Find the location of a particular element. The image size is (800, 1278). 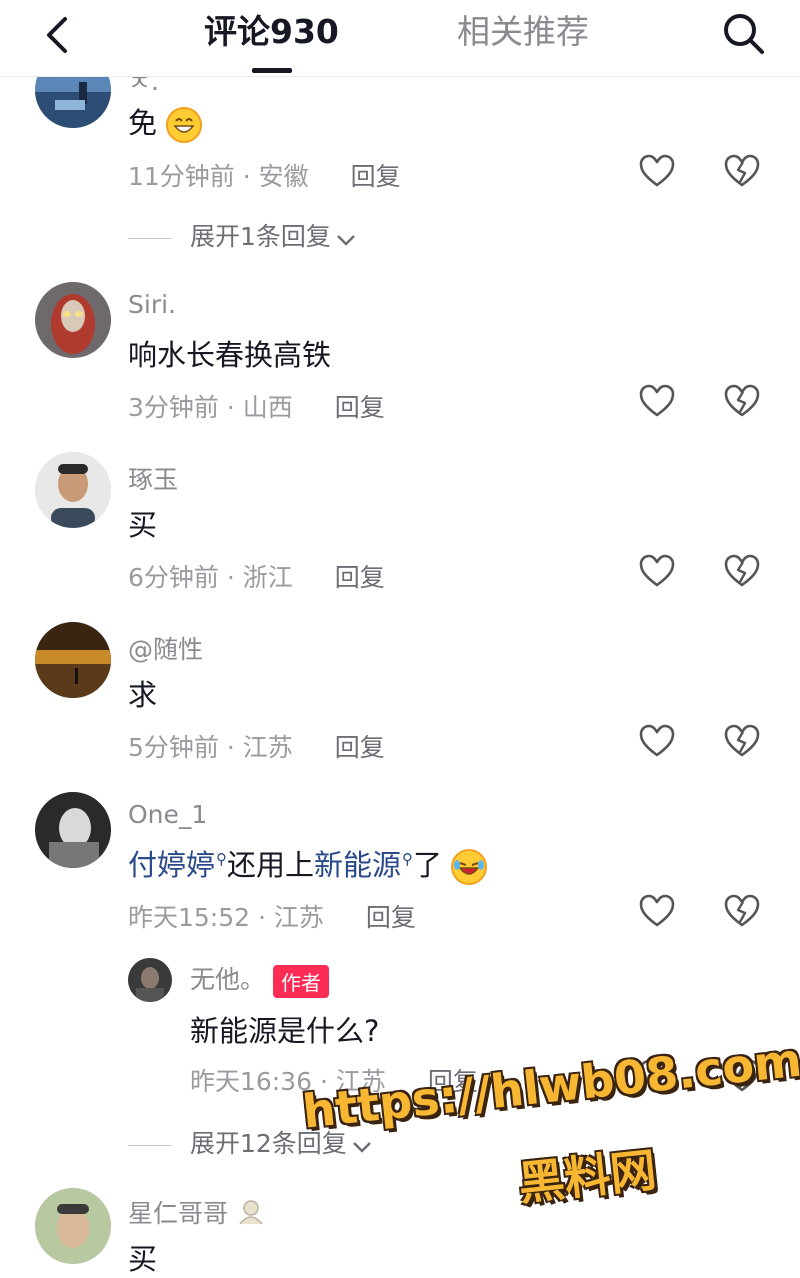

profile-badge-icon is located at coordinates (251, 1215).